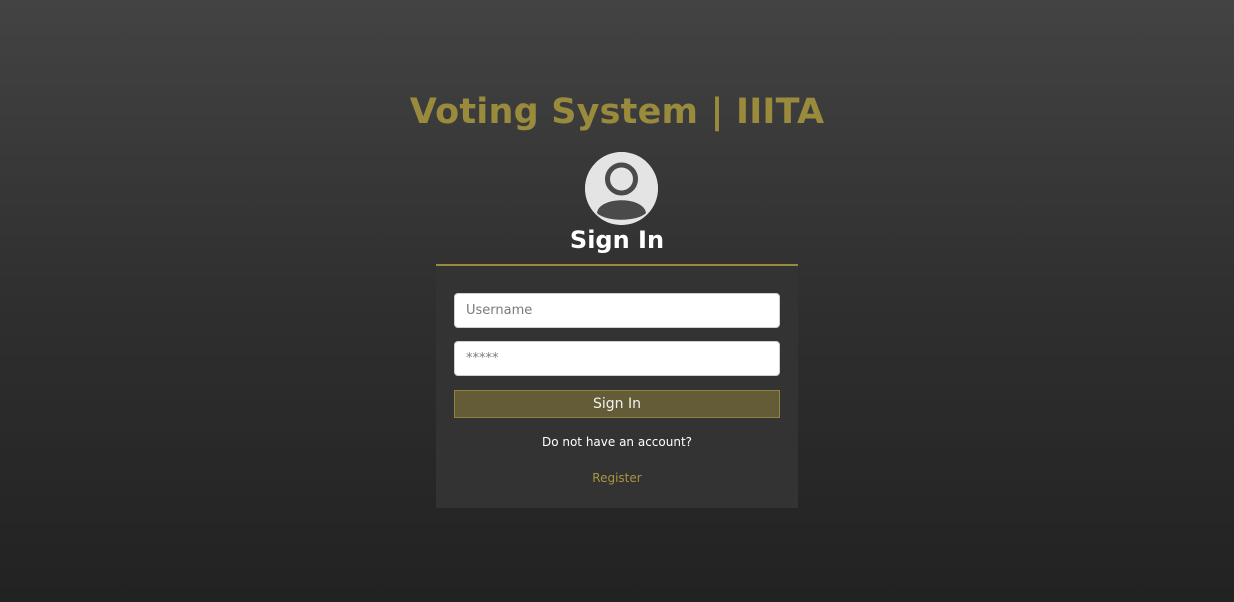 The width and height of the screenshot is (1234, 602). What do you see at coordinates (617, 310) in the screenshot?
I see `username-input` at bounding box center [617, 310].